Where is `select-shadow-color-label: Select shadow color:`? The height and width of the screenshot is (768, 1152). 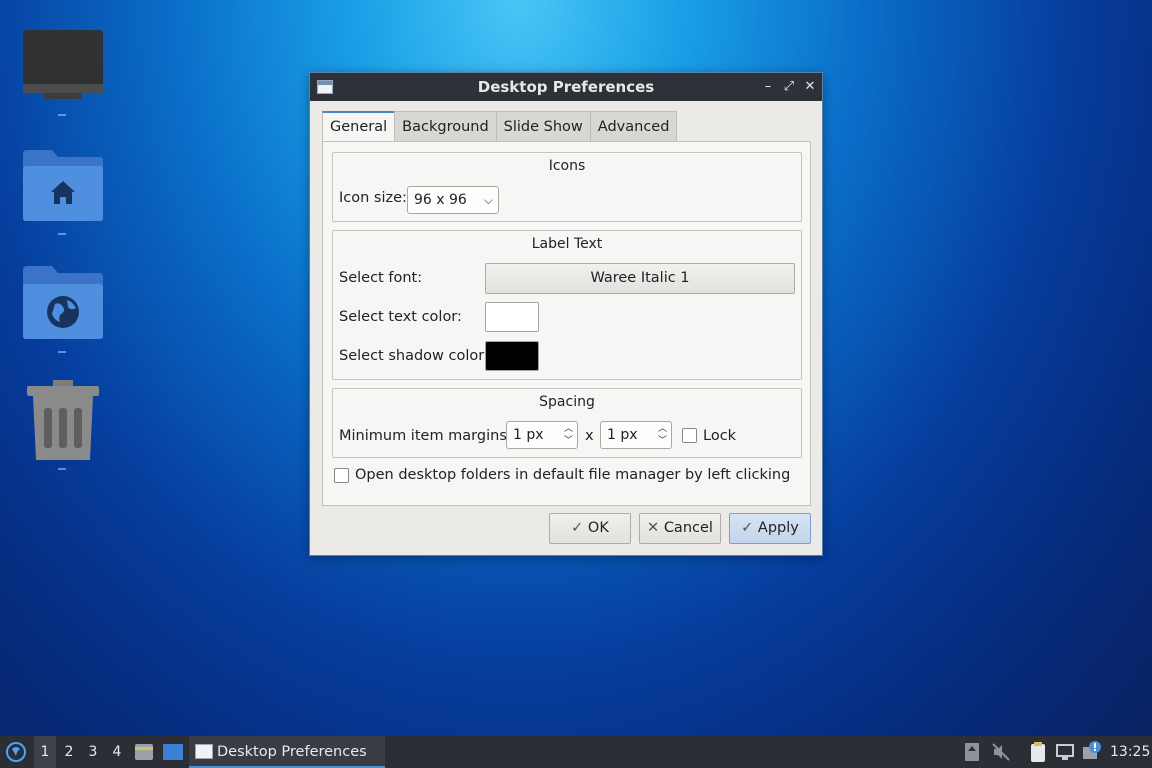
select-shadow-color-label: Select shadow color: is located at coordinates (414, 356).